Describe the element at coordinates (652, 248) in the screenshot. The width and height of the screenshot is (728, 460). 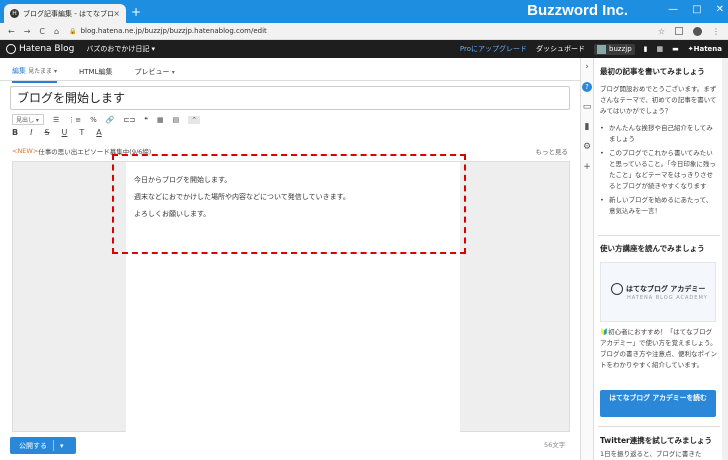
I see `section-title-academy: 使い方講座を読んでみましょう` at that location.